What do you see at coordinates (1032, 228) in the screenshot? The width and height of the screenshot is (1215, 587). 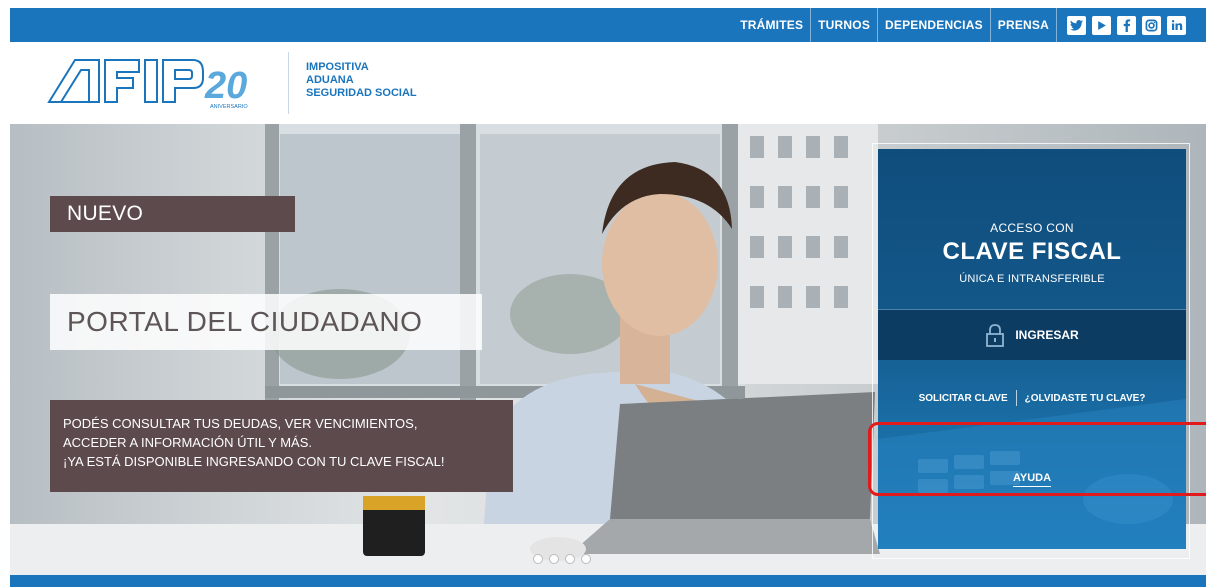 I see `login-title-acceso: ACCESO CON` at bounding box center [1032, 228].